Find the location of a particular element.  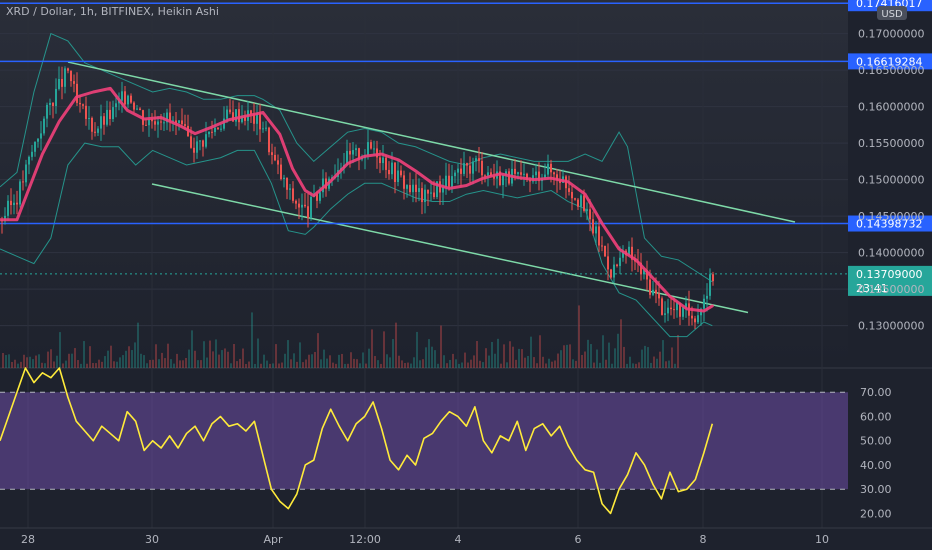

time-tick-label: 4 is located at coordinates (458, 539).